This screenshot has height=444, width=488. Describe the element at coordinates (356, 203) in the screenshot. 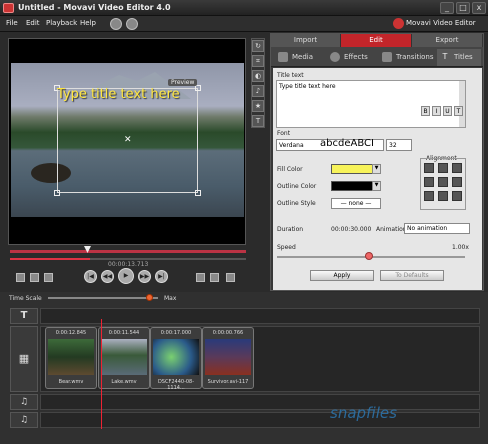

I see `outline-style-select: — none —` at that location.